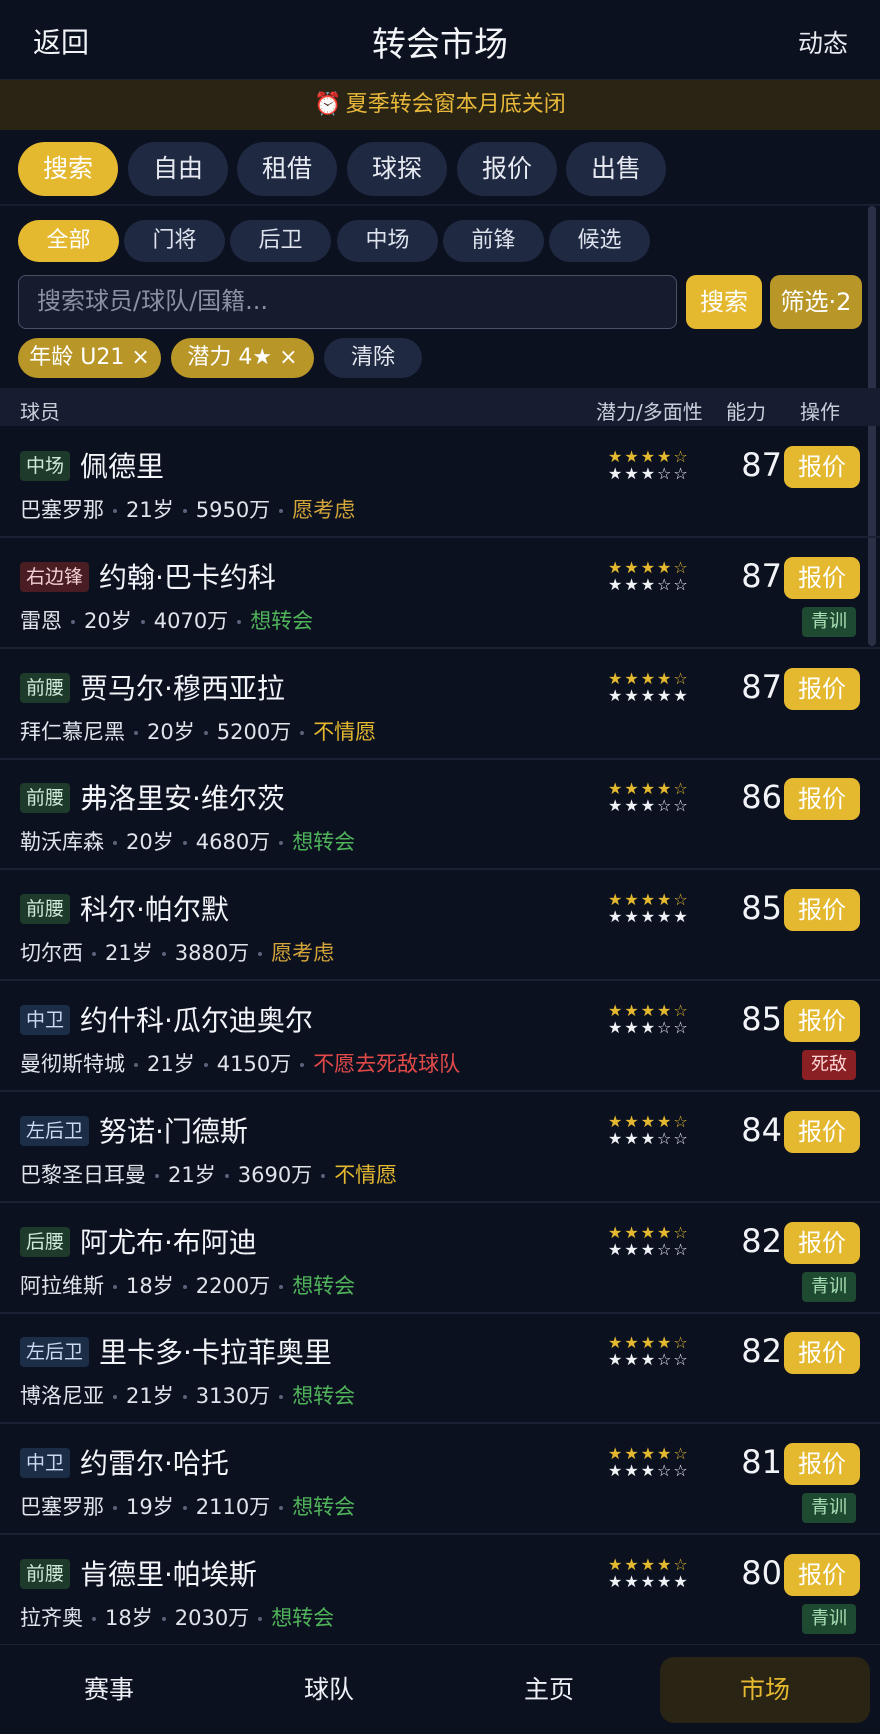 The height and width of the screenshot is (1734, 880). What do you see at coordinates (280, 241) in the screenshot?
I see `filter-defender: 后卫` at bounding box center [280, 241].